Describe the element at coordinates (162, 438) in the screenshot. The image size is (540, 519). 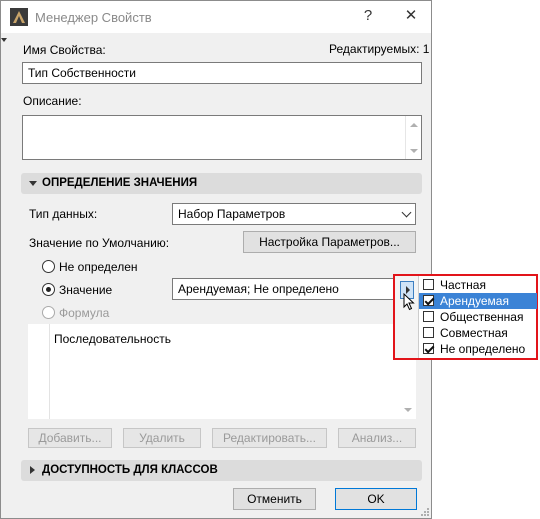
I see `delete-button: Удалить` at that location.